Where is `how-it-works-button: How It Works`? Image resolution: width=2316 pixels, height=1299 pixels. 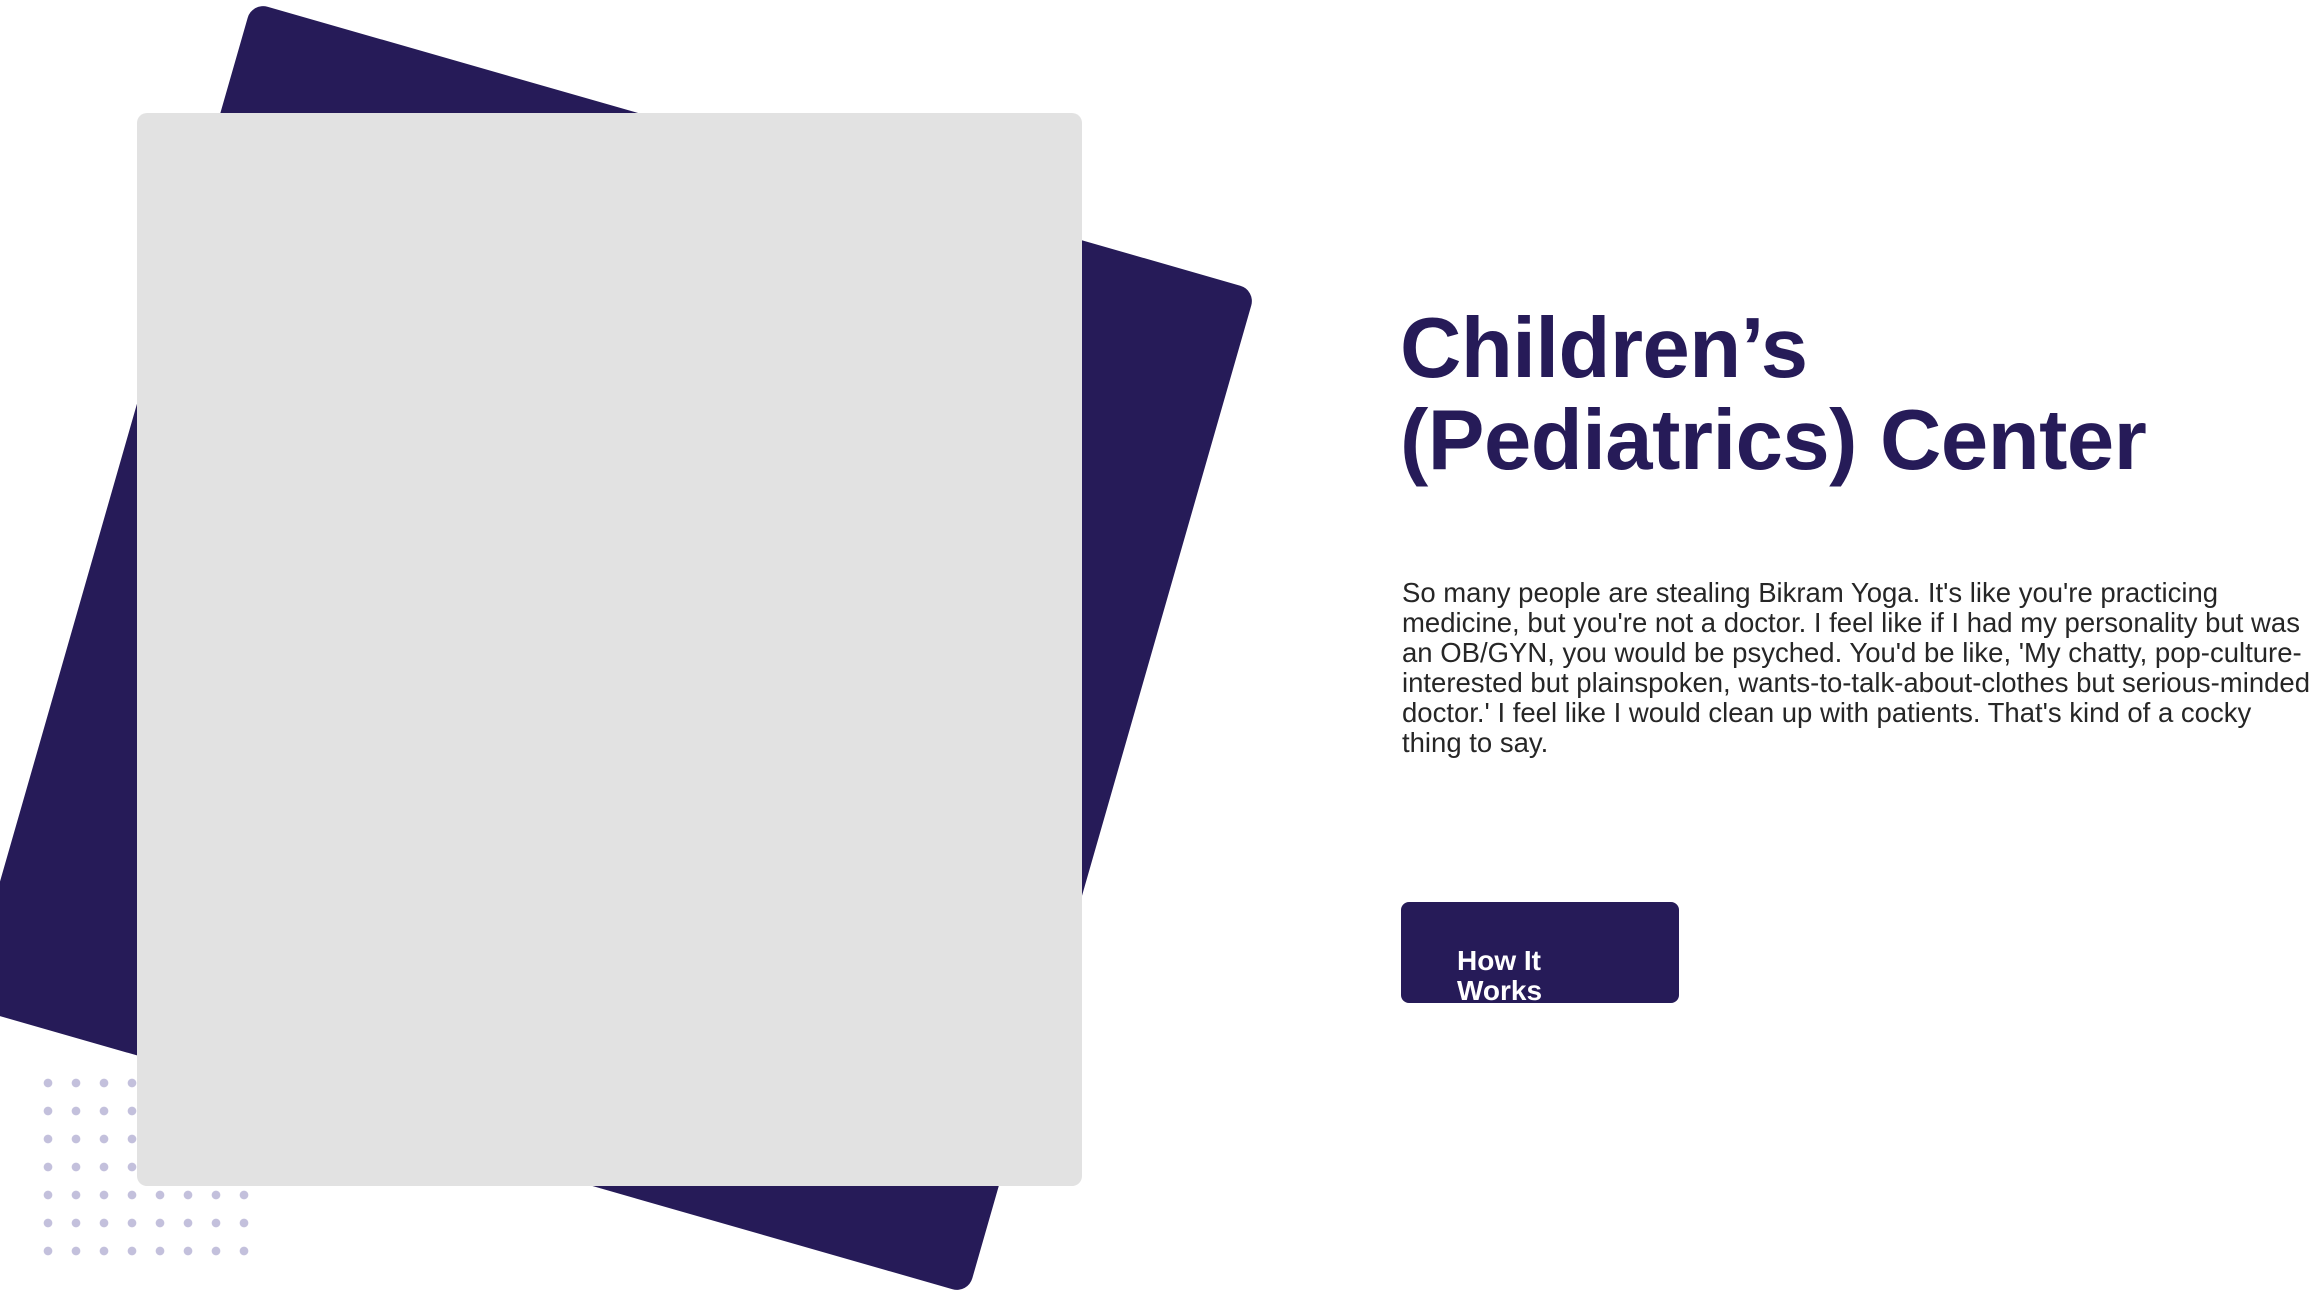 how-it-works-button: How It Works is located at coordinates (1540, 954).